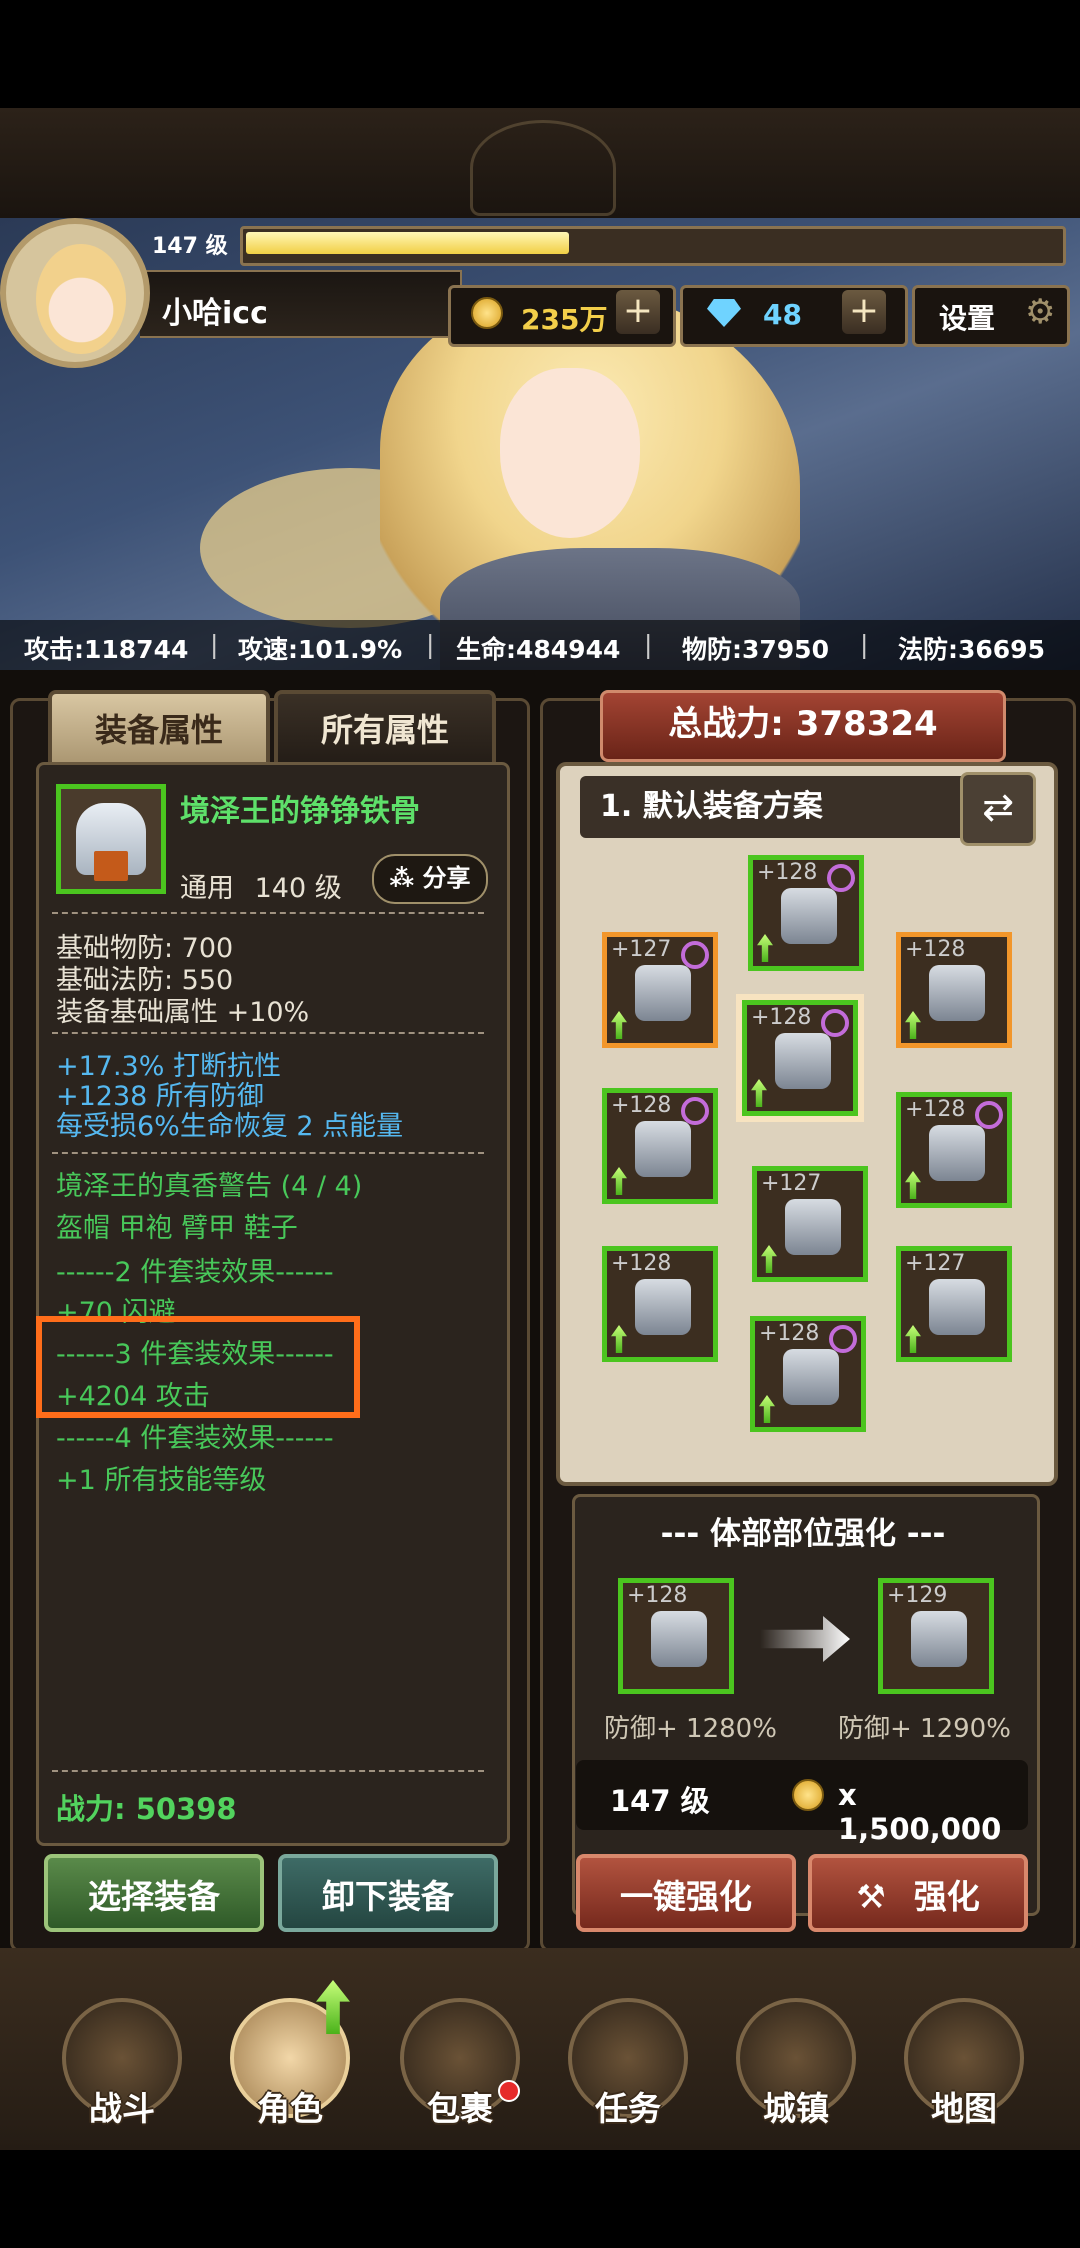  What do you see at coordinates (183, 1012) in the screenshot?
I see `base-attr-line: 装备基础属性 +10%` at bounding box center [183, 1012].